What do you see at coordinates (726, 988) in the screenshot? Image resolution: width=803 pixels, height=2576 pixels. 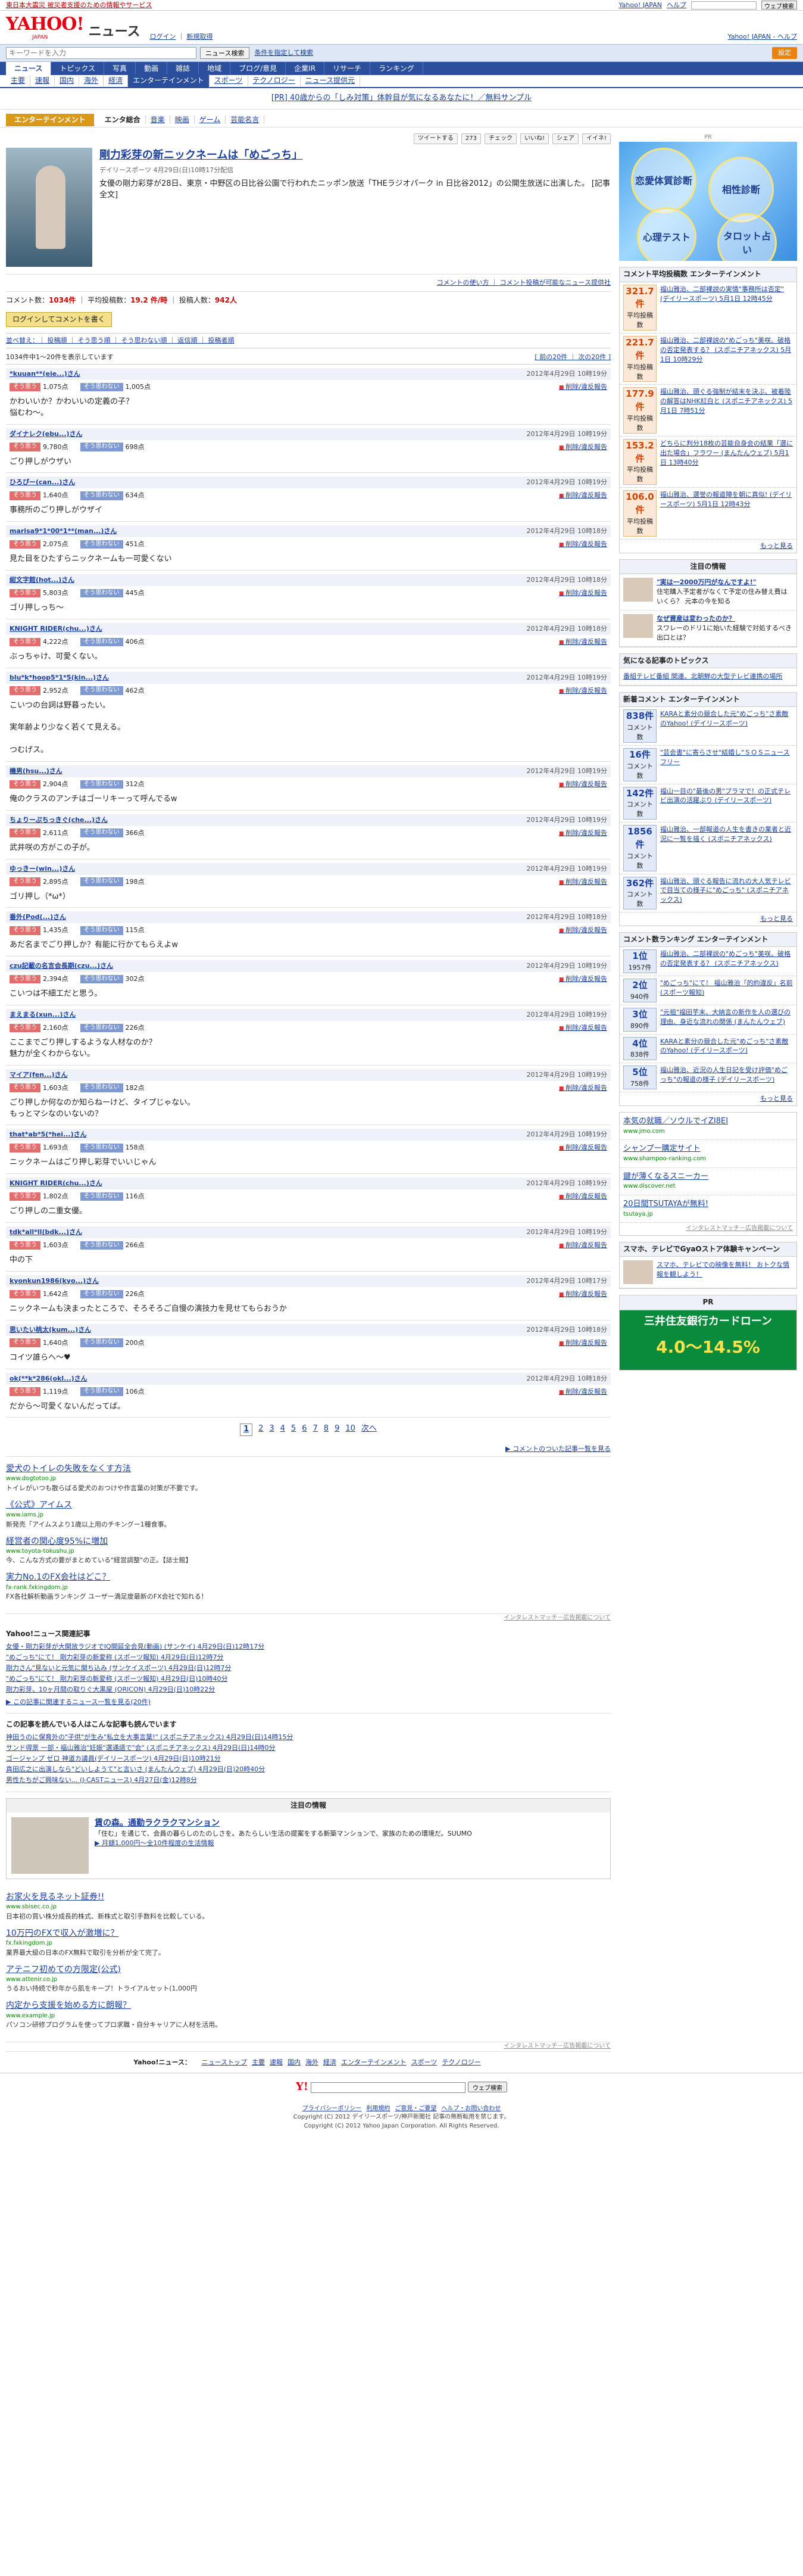 I see `ranking-link: "めごっち"にて！ 福山雅治「的約違反」名前 (スポーツ報知)` at bounding box center [726, 988].